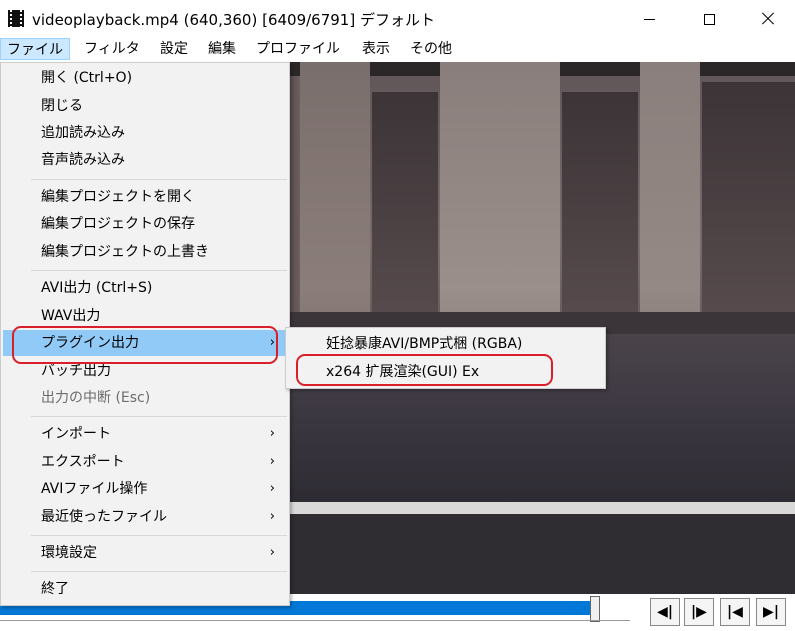 The height and width of the screenshot is (631, 795). What do you see at coordinates (118, 224) in the screenshot?
I see `menu-item-label: 編集プロジェクトの保存` at bounding box center [118, 224].